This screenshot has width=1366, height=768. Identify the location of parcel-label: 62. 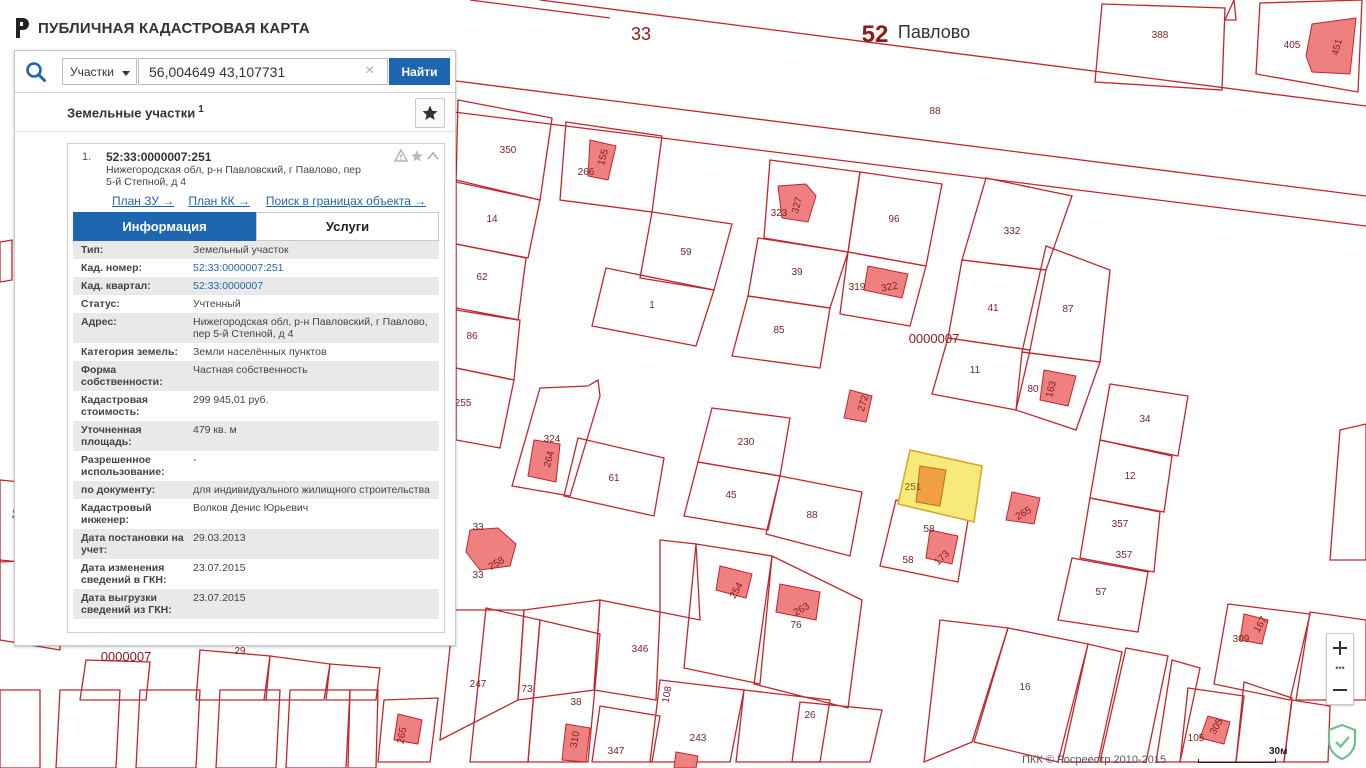
(482, 277).